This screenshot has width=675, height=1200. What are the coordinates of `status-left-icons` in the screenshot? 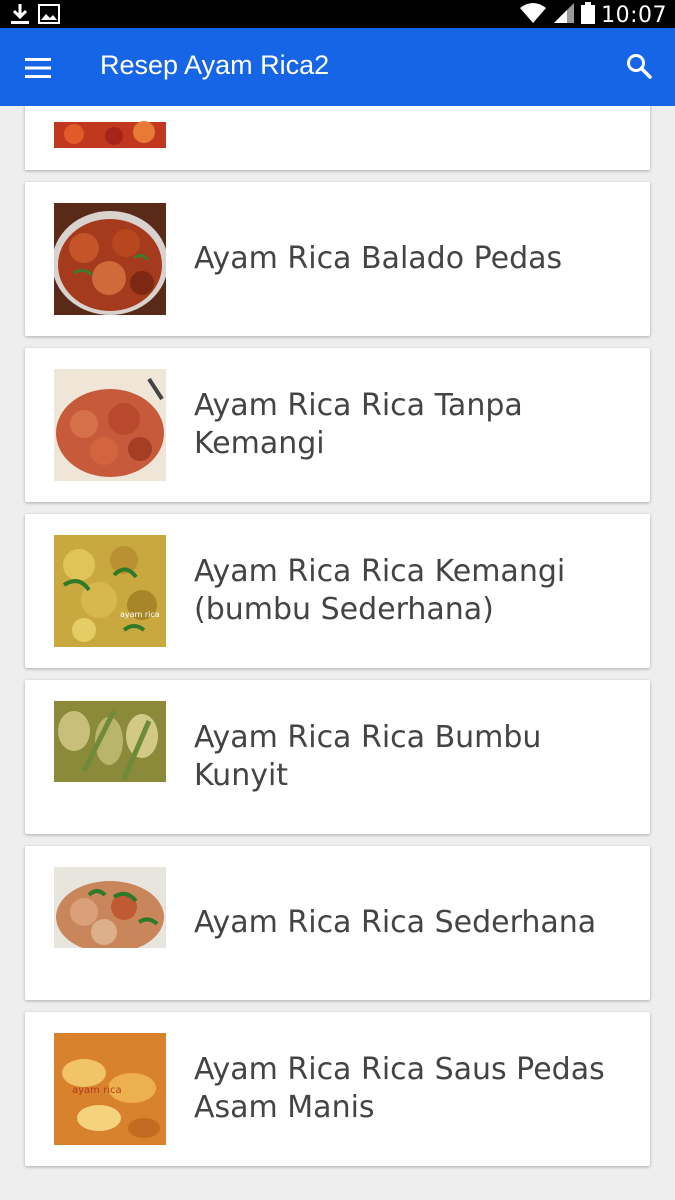 It's located at (35, 16).